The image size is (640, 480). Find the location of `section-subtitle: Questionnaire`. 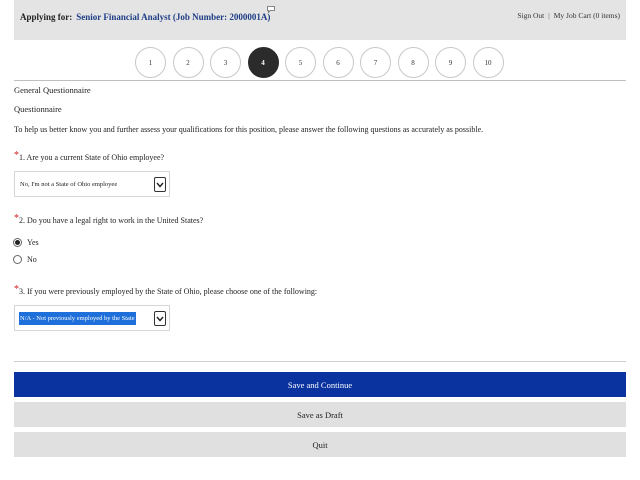

section-subtitle: Questionnaire is located at coordinates (38, 109).